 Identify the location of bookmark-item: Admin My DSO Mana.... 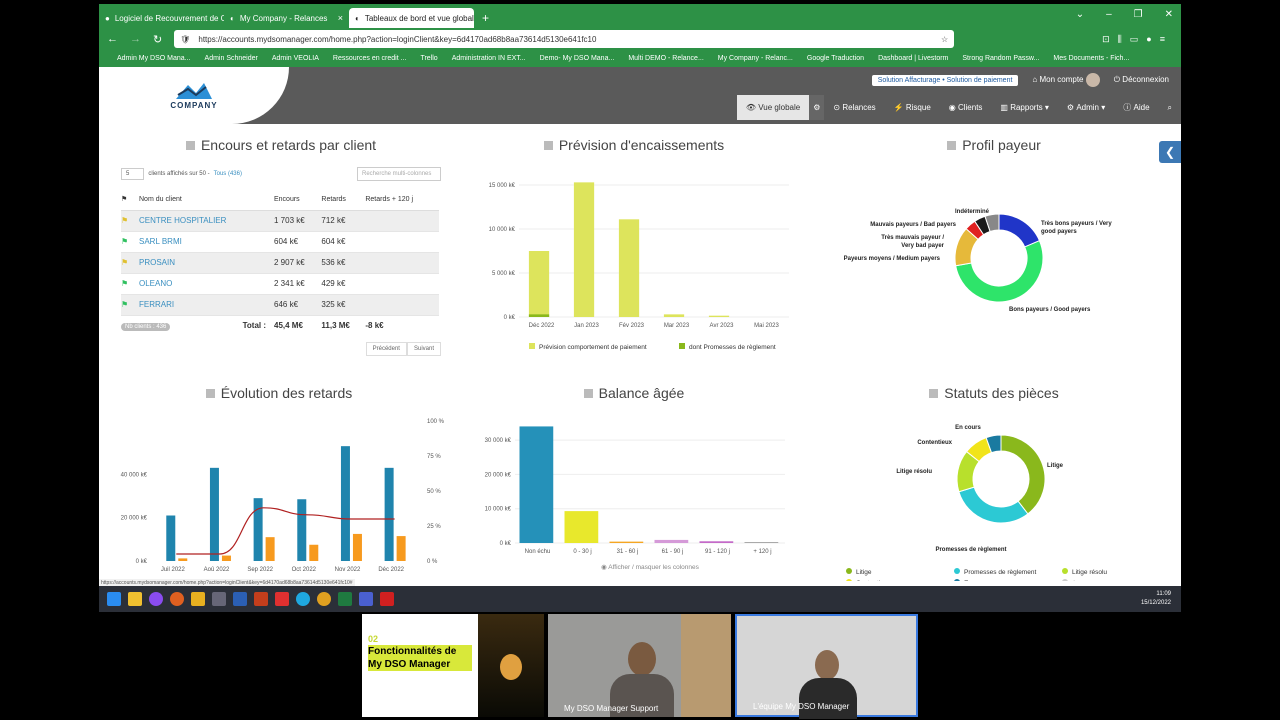
(154, 58).